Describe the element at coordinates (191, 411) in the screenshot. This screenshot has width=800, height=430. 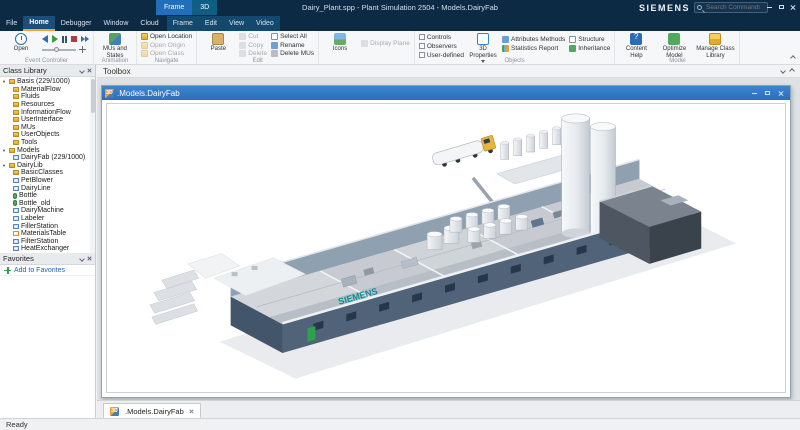
I see `close-tab-icon` at that location.